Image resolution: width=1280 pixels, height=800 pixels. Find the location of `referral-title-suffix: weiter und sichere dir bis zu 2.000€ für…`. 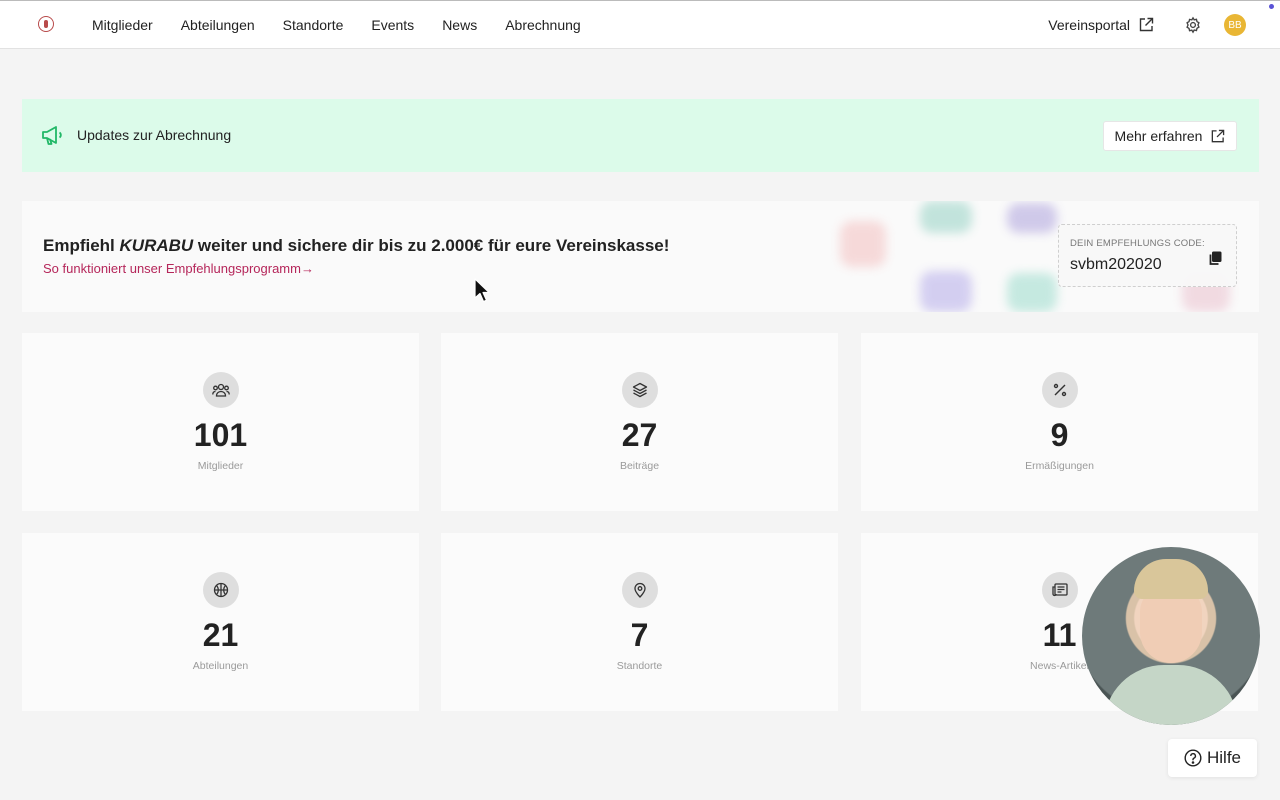

referral-title-suffix: weiter und sichere dir bis zu 2.000€ für… is located at coordinates (431, 245).